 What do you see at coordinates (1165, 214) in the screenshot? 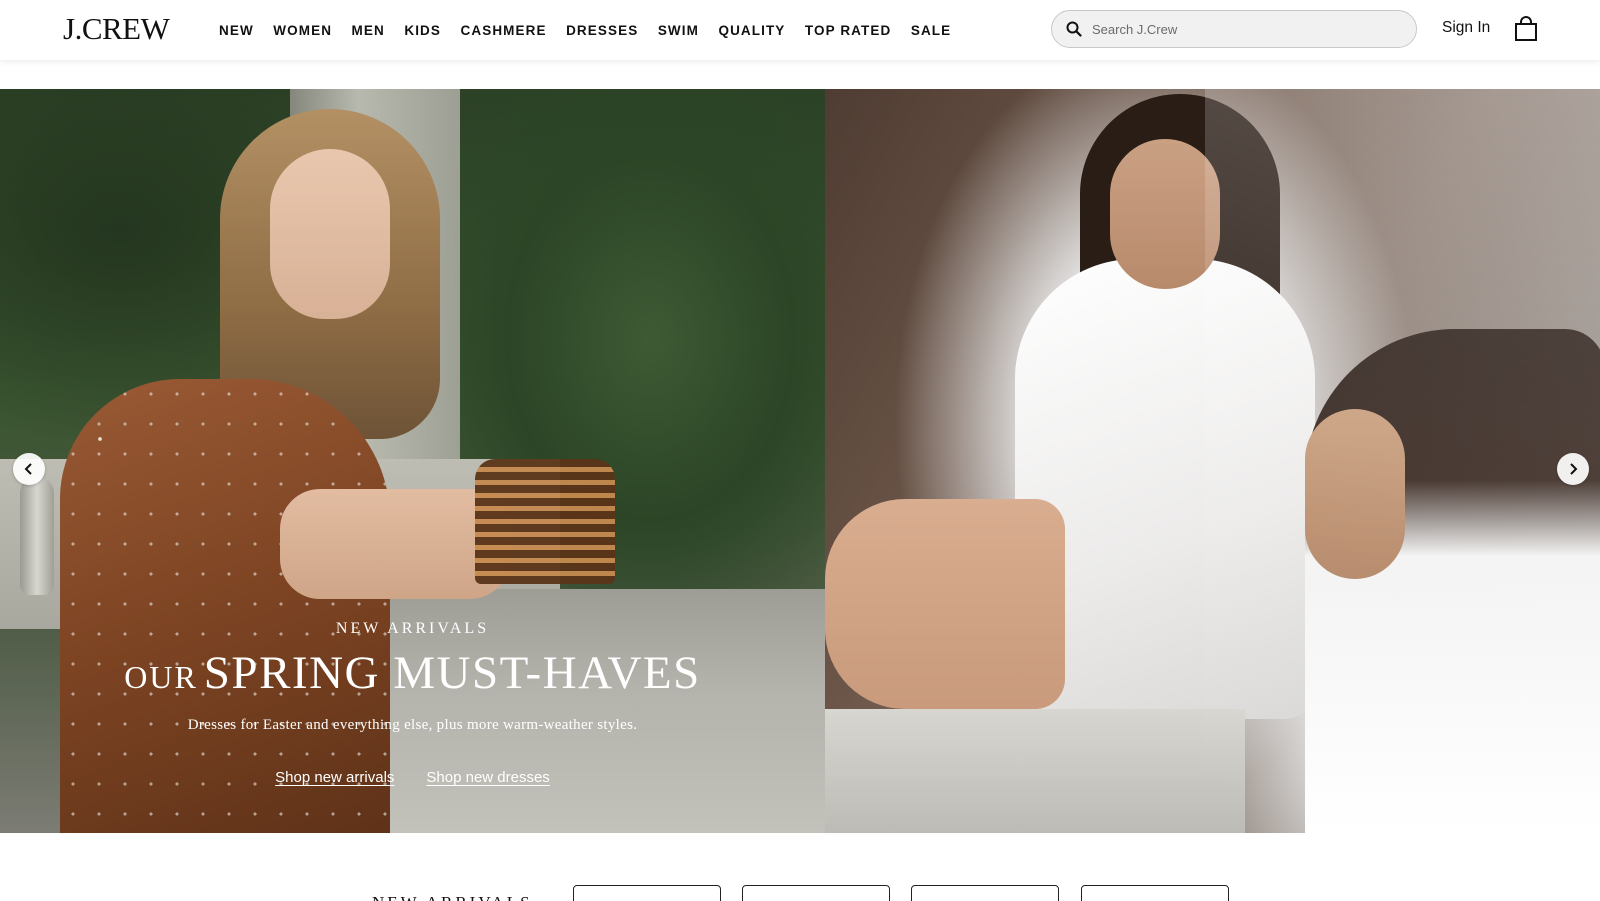
I see `model-face` at bounding box center [1165, 214].